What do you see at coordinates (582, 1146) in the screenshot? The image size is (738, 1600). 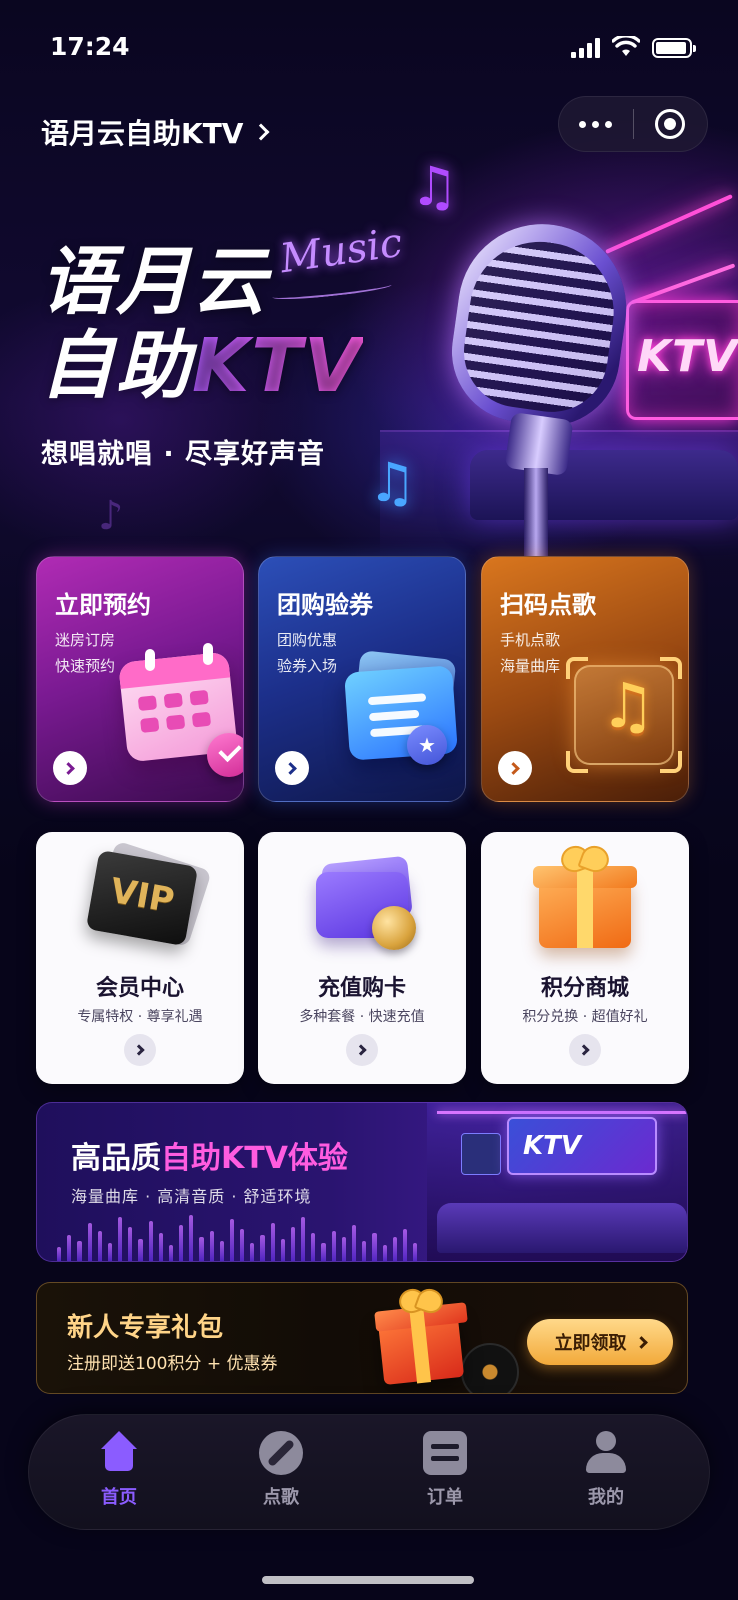 I see `banner-screen: KTV` at bounding box center [582, 1146].